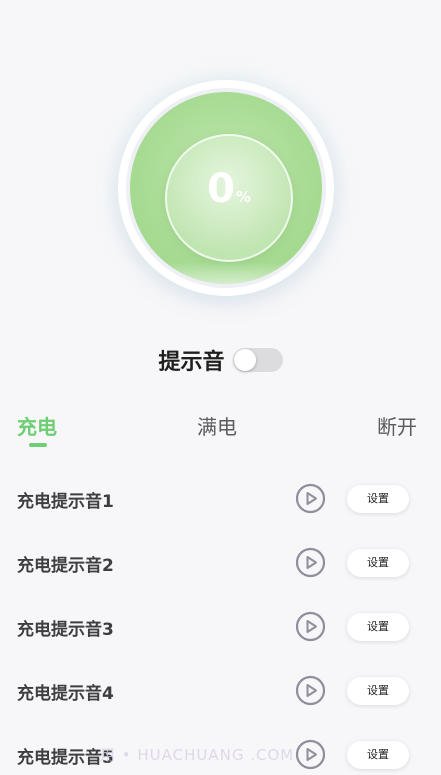  I want to click on dial-ring: 0%, so click(226, 188).